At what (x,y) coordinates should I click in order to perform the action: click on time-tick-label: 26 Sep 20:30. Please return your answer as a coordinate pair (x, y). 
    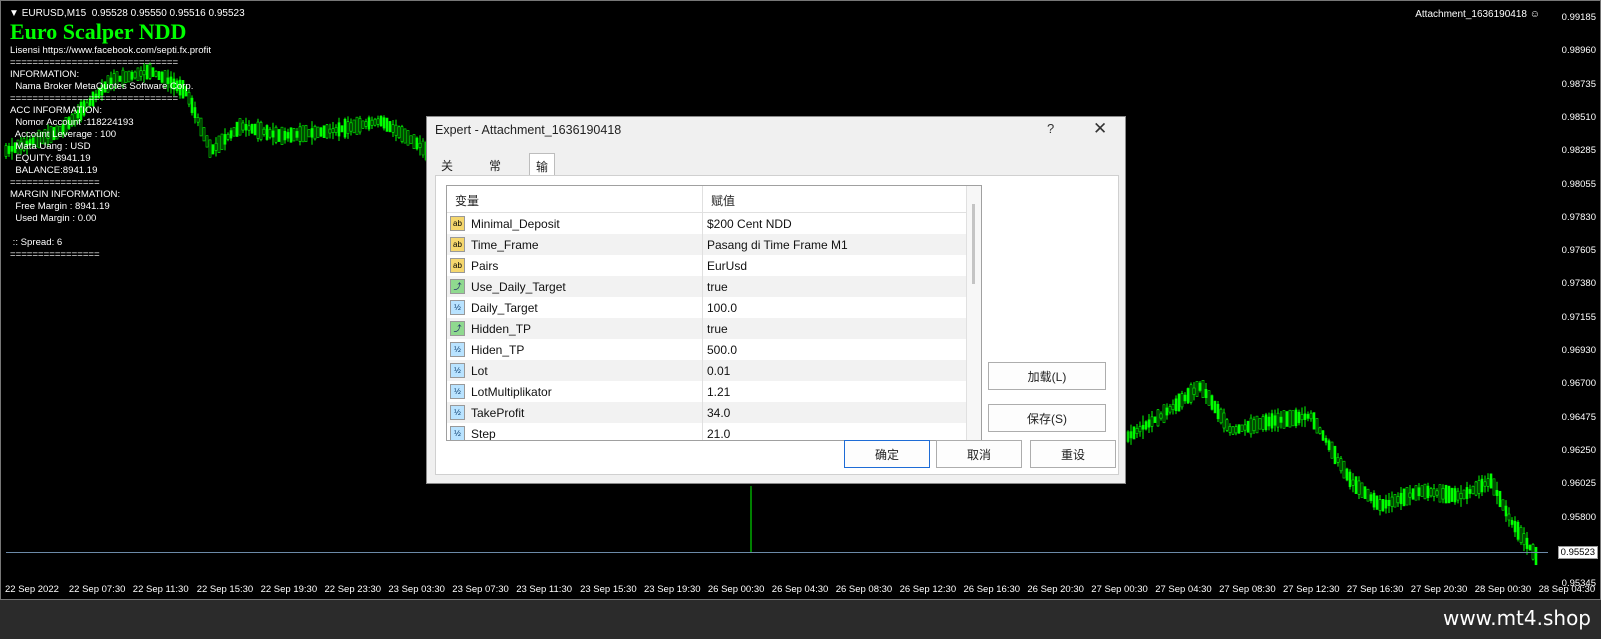
    Looking at the image, I should click on (1055, 589).